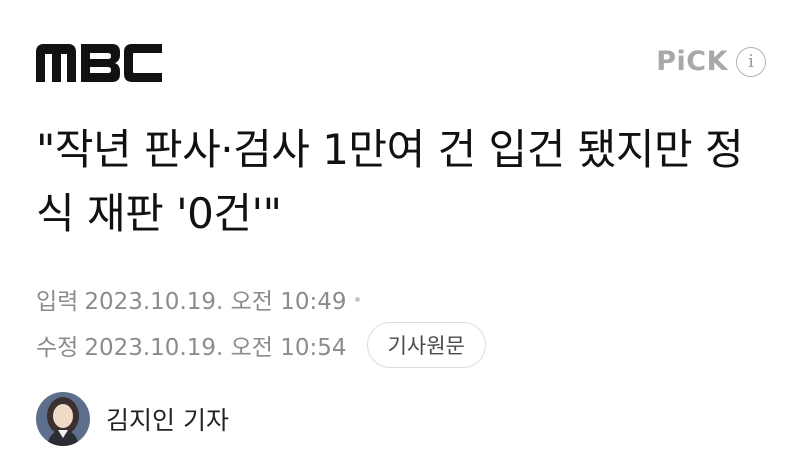  Describe the element at coordinates (357, 299) in the screenshot. I see `separator-dot` at that location.